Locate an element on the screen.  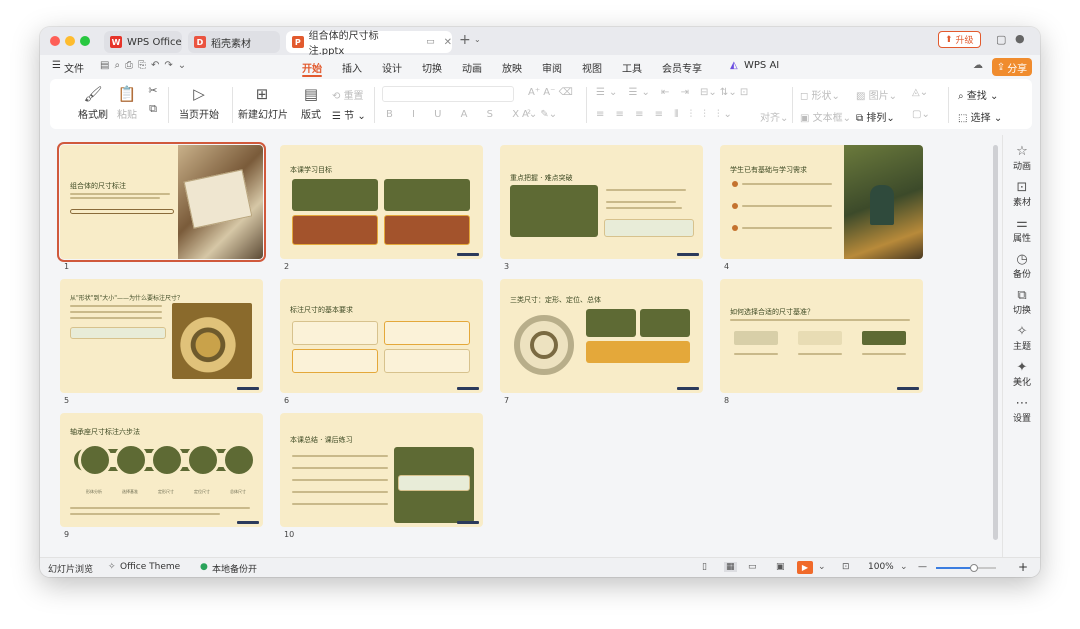
close-window-button is located at coordinates (55, 41).